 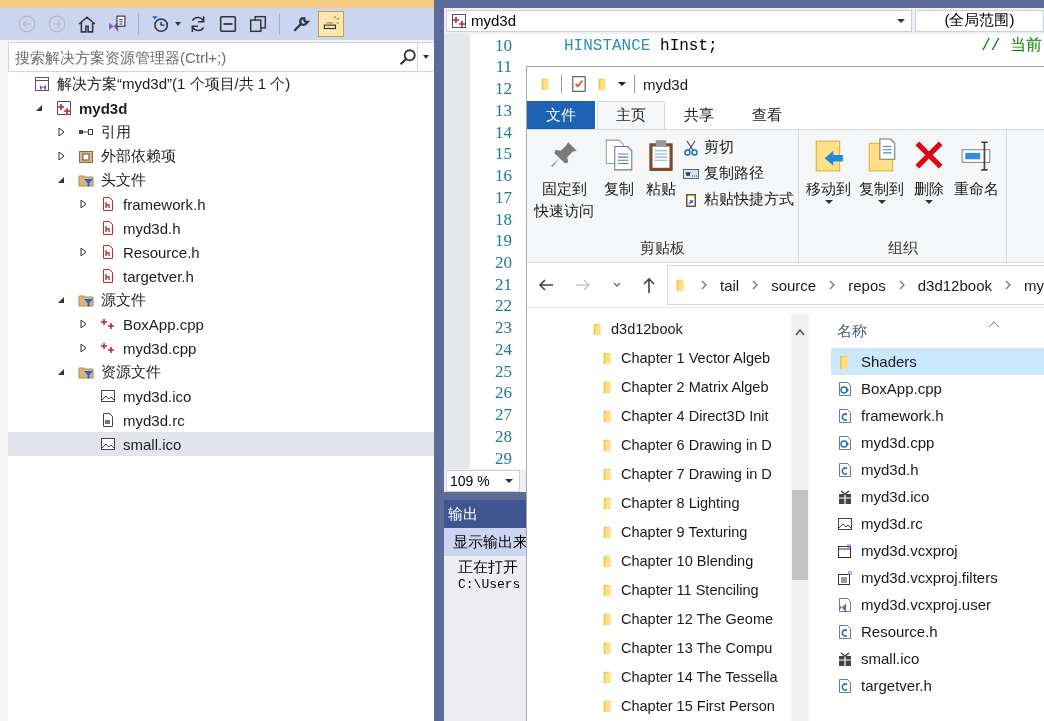 What do you see at coordinates (131, 372) in the screenshot?
I see `tree-item-label: 资源文件` at bounding box center [131, 372].